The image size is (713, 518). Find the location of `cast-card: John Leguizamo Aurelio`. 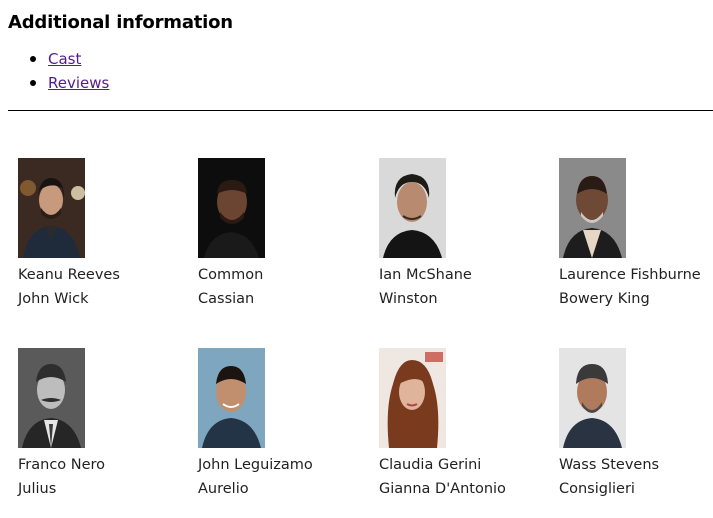

cast-card: John Leguizamo Aurelio is located at coordinates (283, 424).